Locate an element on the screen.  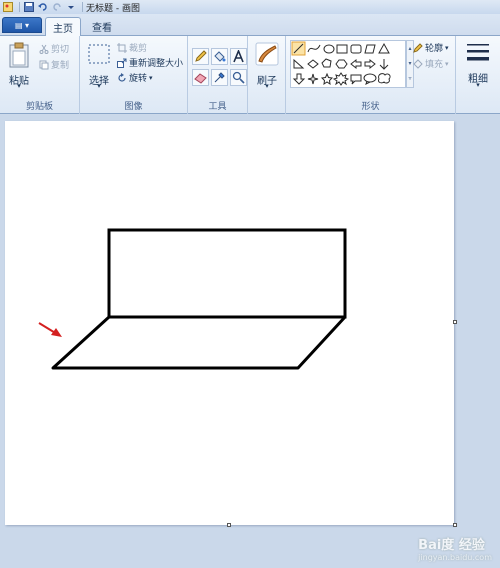
magnifier-icon is located at coordinates (238, 77).